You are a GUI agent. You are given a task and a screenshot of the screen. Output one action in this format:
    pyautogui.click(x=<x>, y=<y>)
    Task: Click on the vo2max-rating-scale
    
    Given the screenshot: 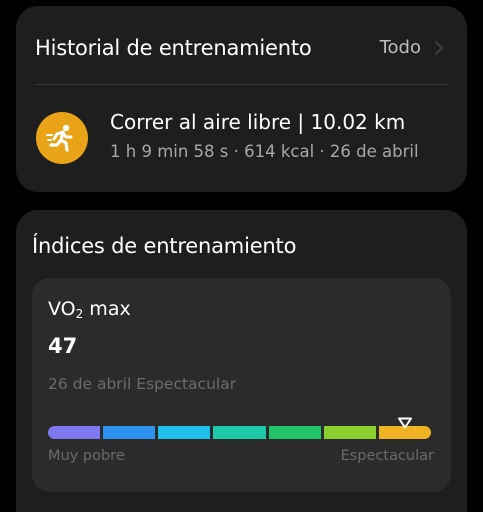 What is the action you would take?
    pyautogui.click(x=239, y=432)
    